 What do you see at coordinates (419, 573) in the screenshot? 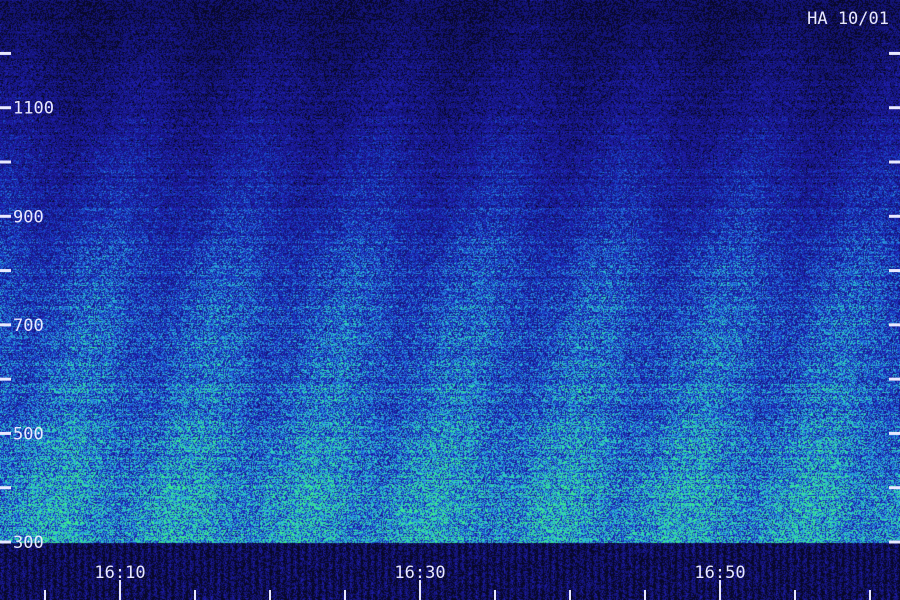
I see `x-tick-label-1630: 16:30` at bounding box center [419, 573].